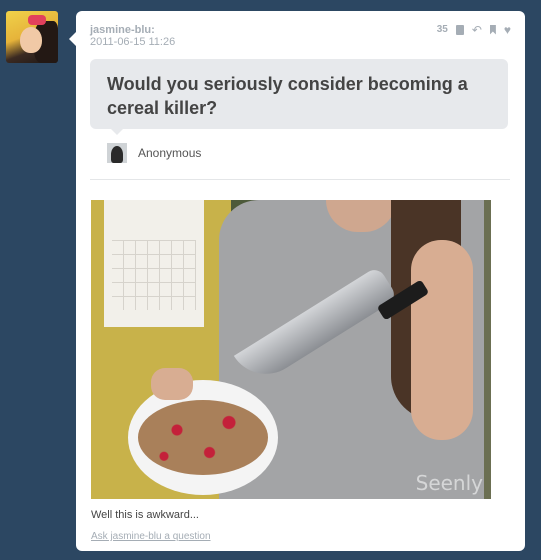 Image resolution: width=541 pixels, height=560 pixels. Describe the element at coordinates (459, 29) in the screenshot. I see `notes-icon` at that location.